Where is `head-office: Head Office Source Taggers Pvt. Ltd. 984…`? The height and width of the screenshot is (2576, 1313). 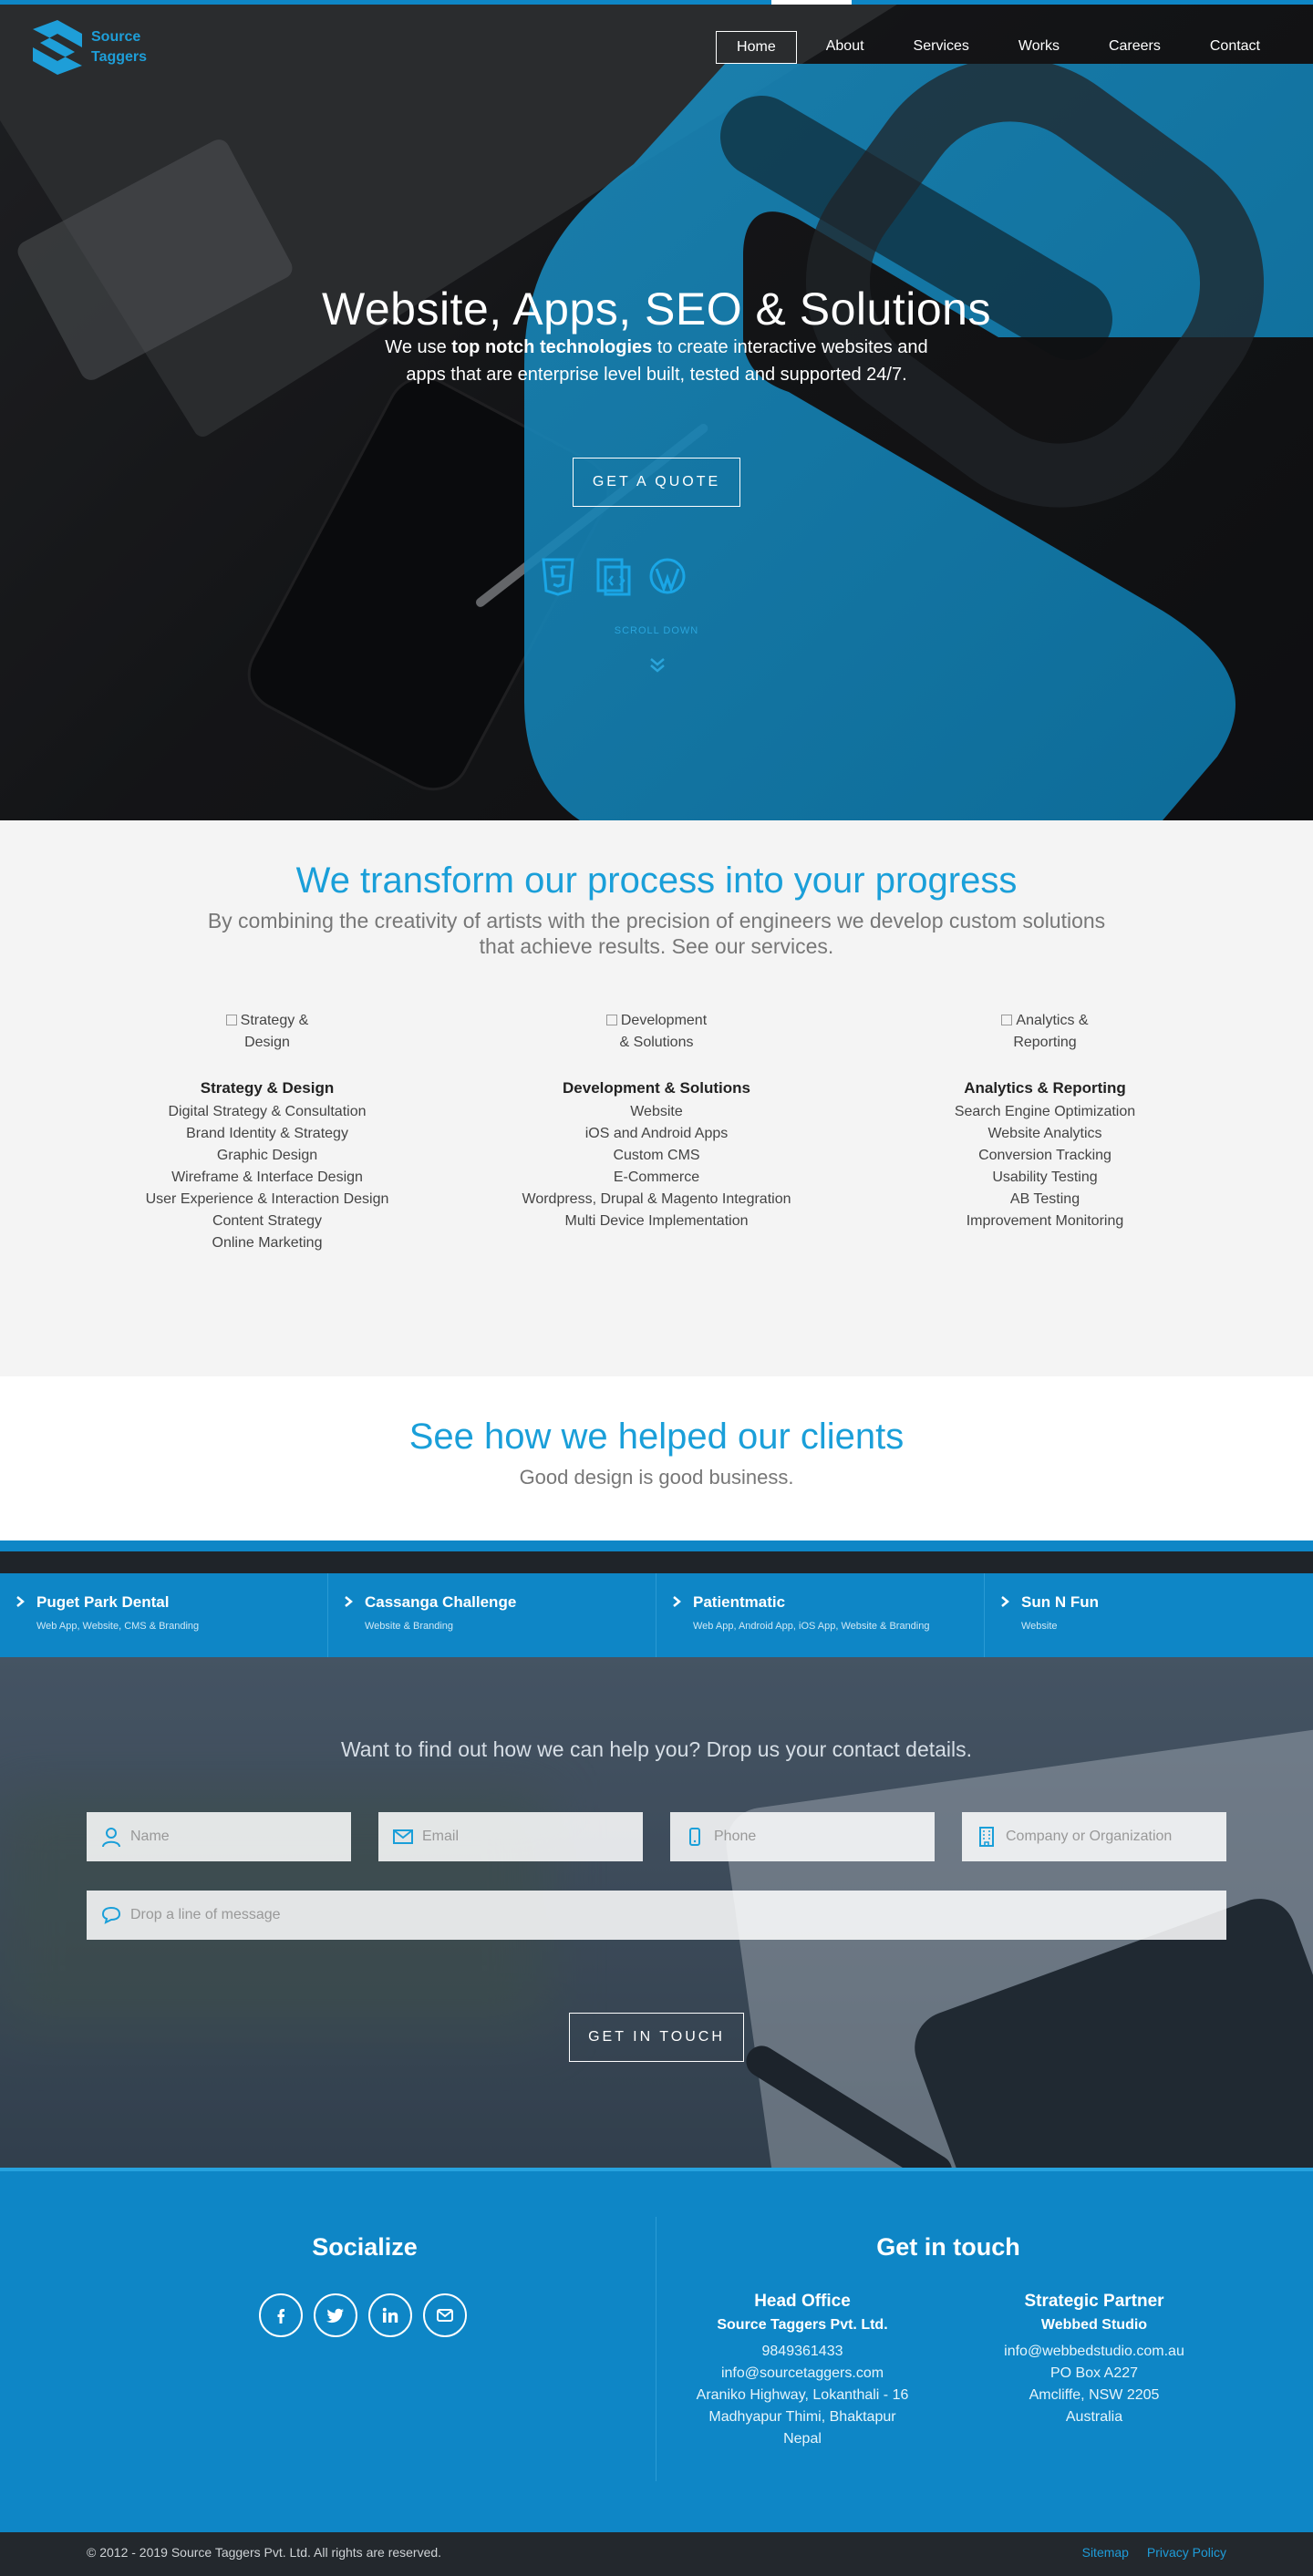 head-office: Head Office Source Taggers Pvt. Ltd. 984… is located at coordinates (802, 2371).